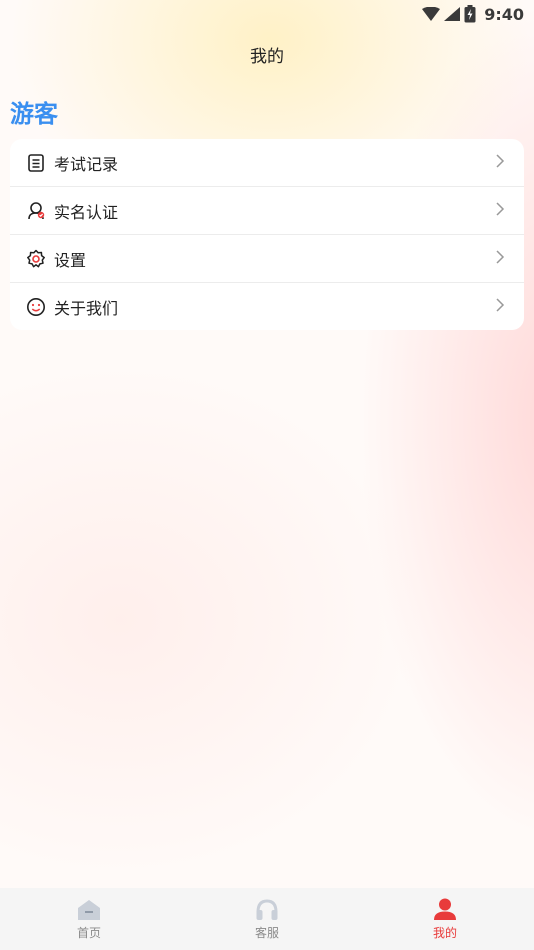 The height and width of the screenshot is (950, 534). I want to click on tab-mine: 我的, so click(445, 919).